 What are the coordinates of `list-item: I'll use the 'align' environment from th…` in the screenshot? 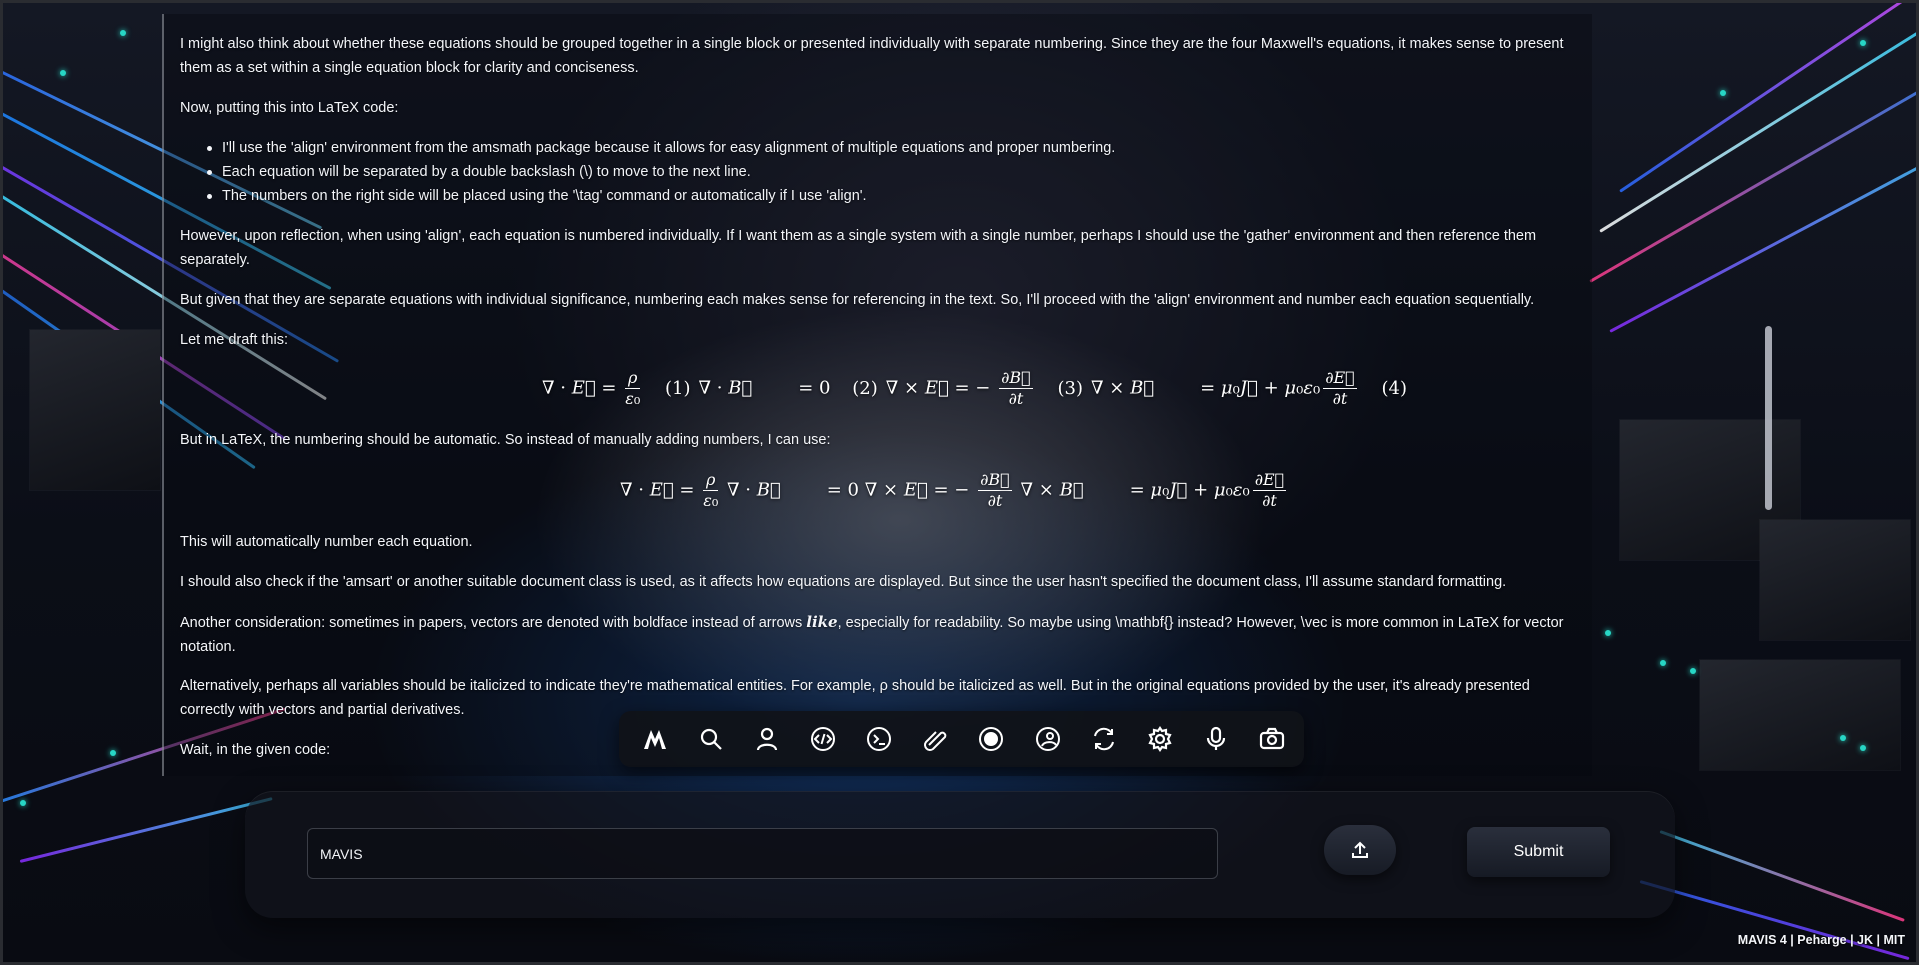 It's located at (884, 148).